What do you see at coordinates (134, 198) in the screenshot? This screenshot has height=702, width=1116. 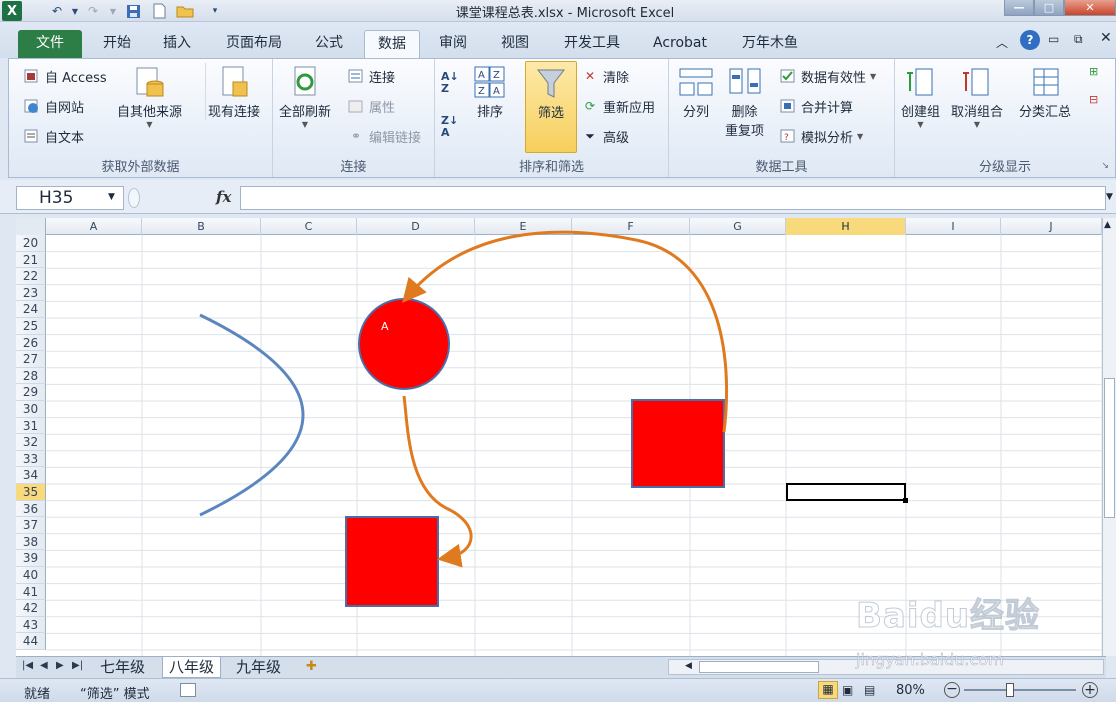 I see `formula-bar-handle-icon` at bounding box center [134, 198].